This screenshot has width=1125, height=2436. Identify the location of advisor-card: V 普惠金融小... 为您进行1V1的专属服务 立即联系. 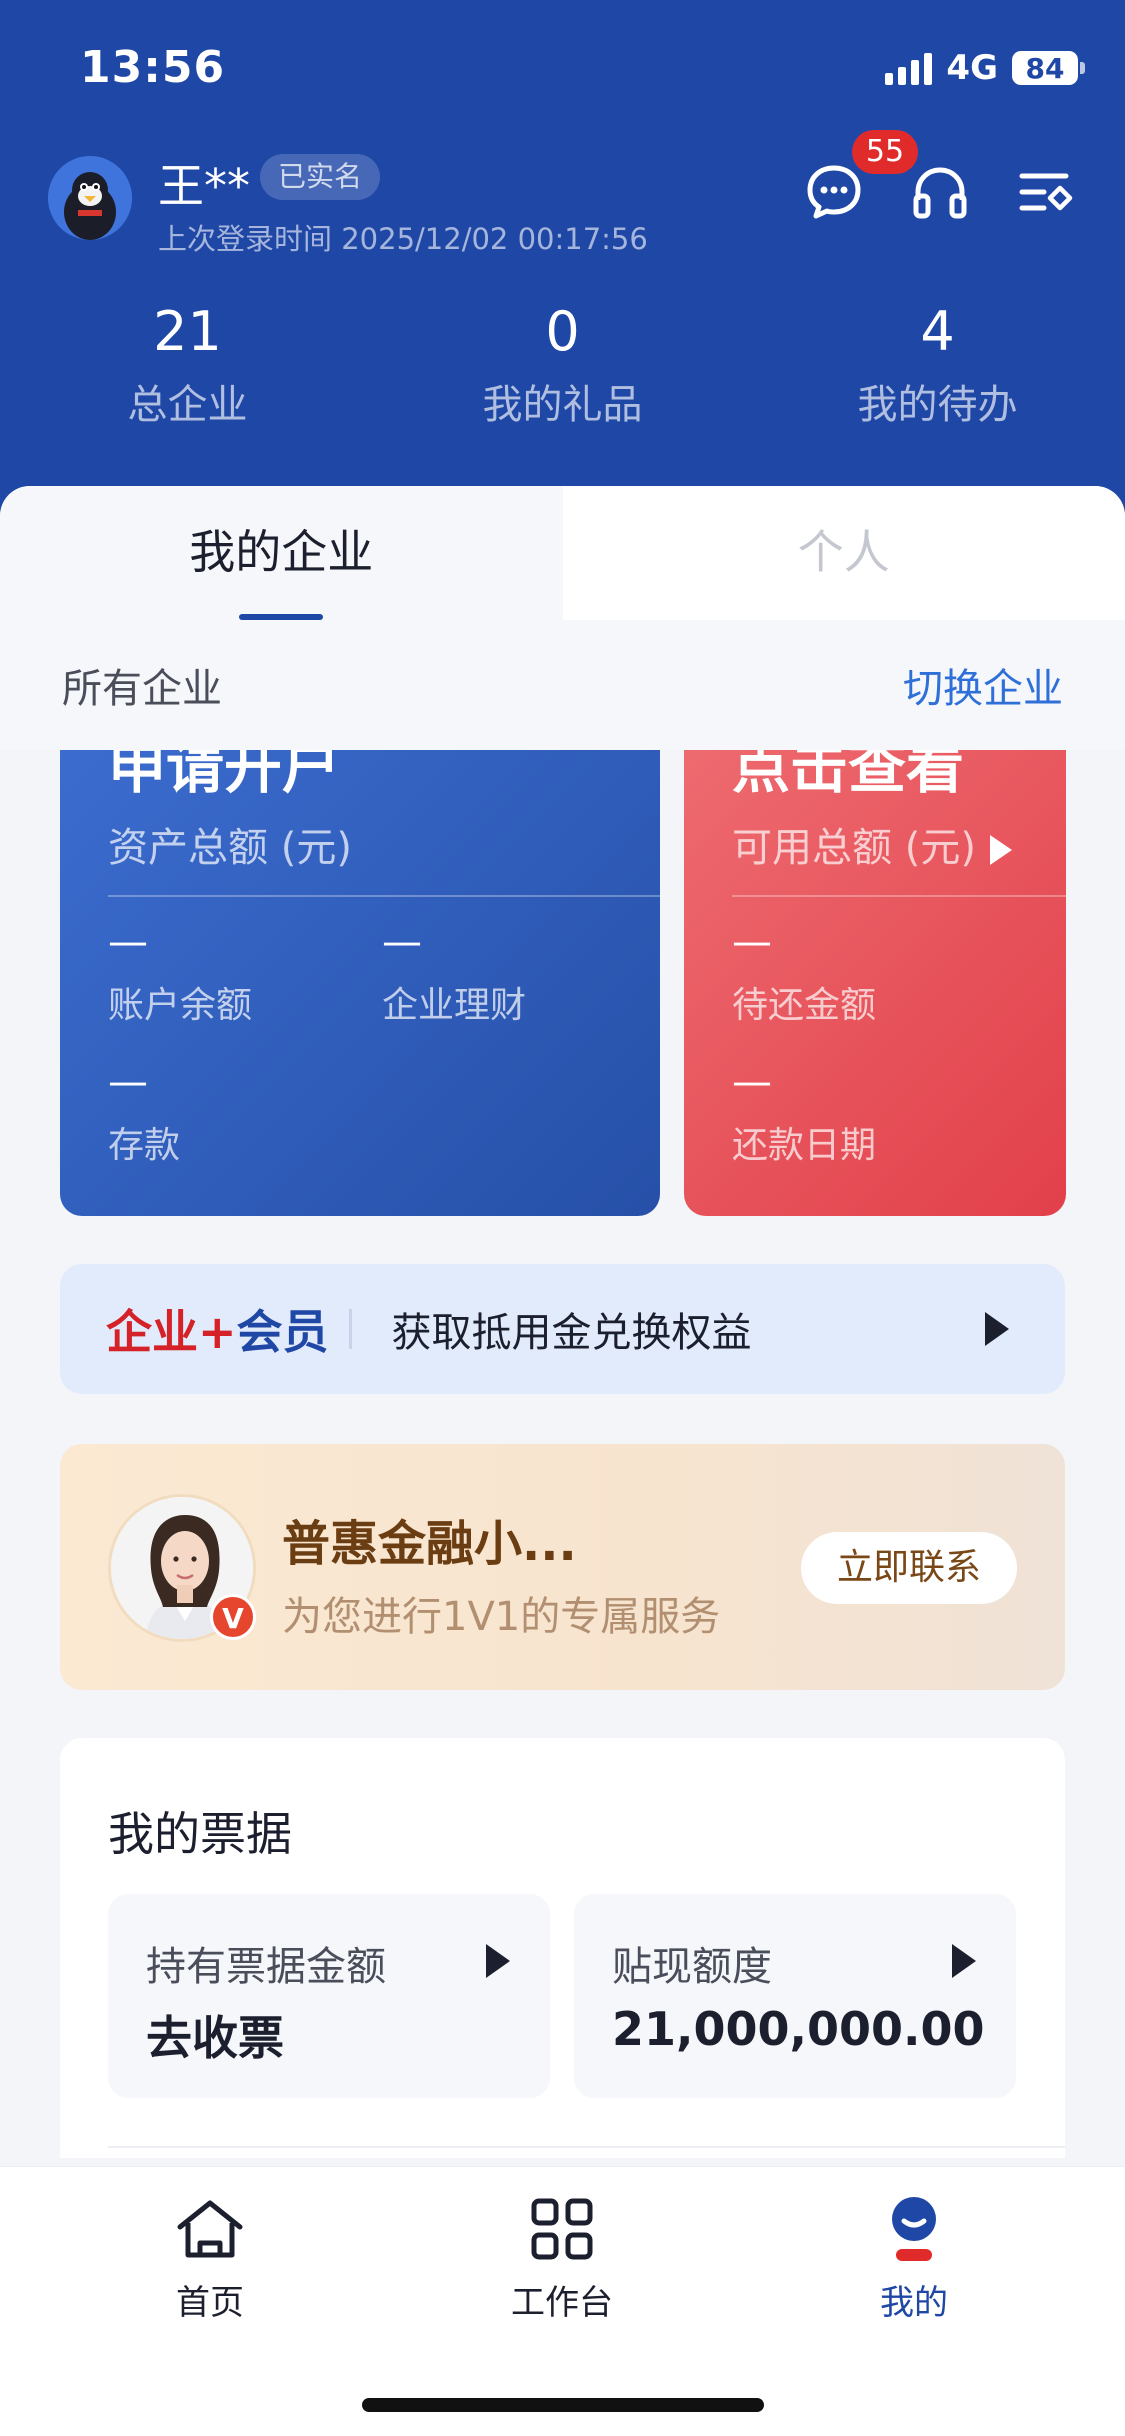
(562, 1567).